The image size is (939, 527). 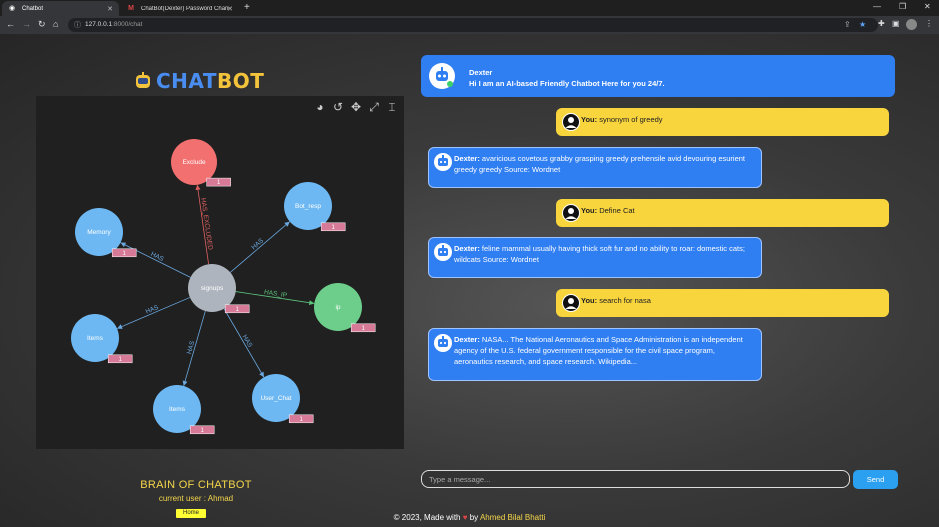 I want to click on node-label: Exclude, so click(x=194, y=162).